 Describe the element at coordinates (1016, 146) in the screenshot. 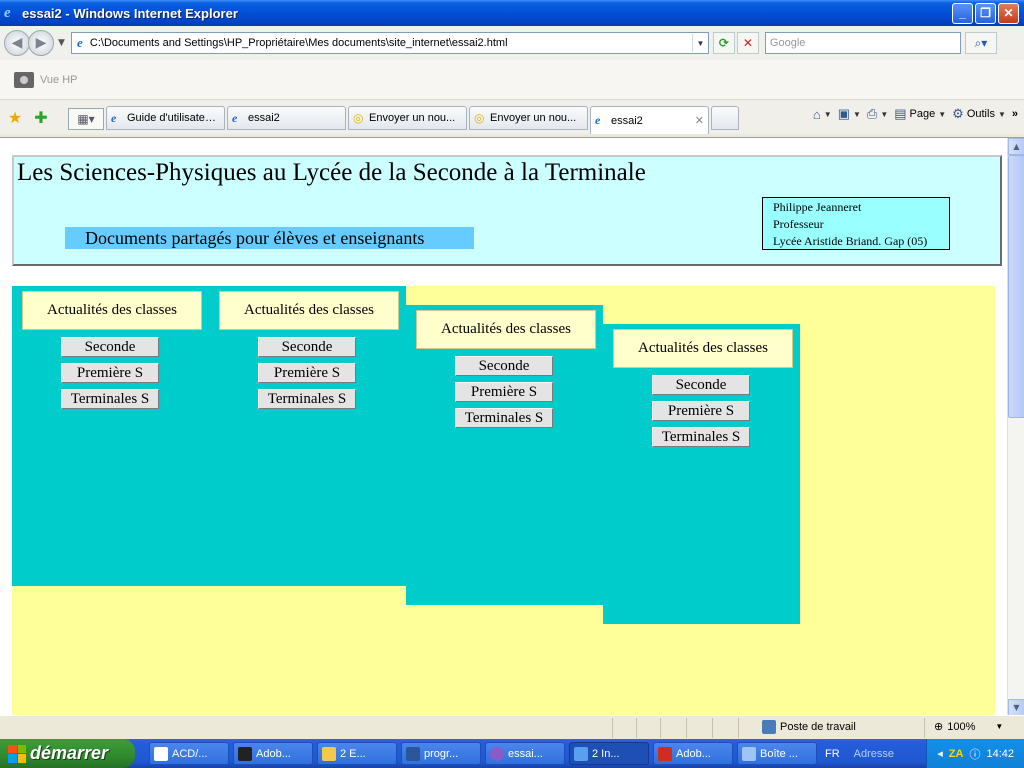

I see `scroll-up-icon: ▲` at that location.